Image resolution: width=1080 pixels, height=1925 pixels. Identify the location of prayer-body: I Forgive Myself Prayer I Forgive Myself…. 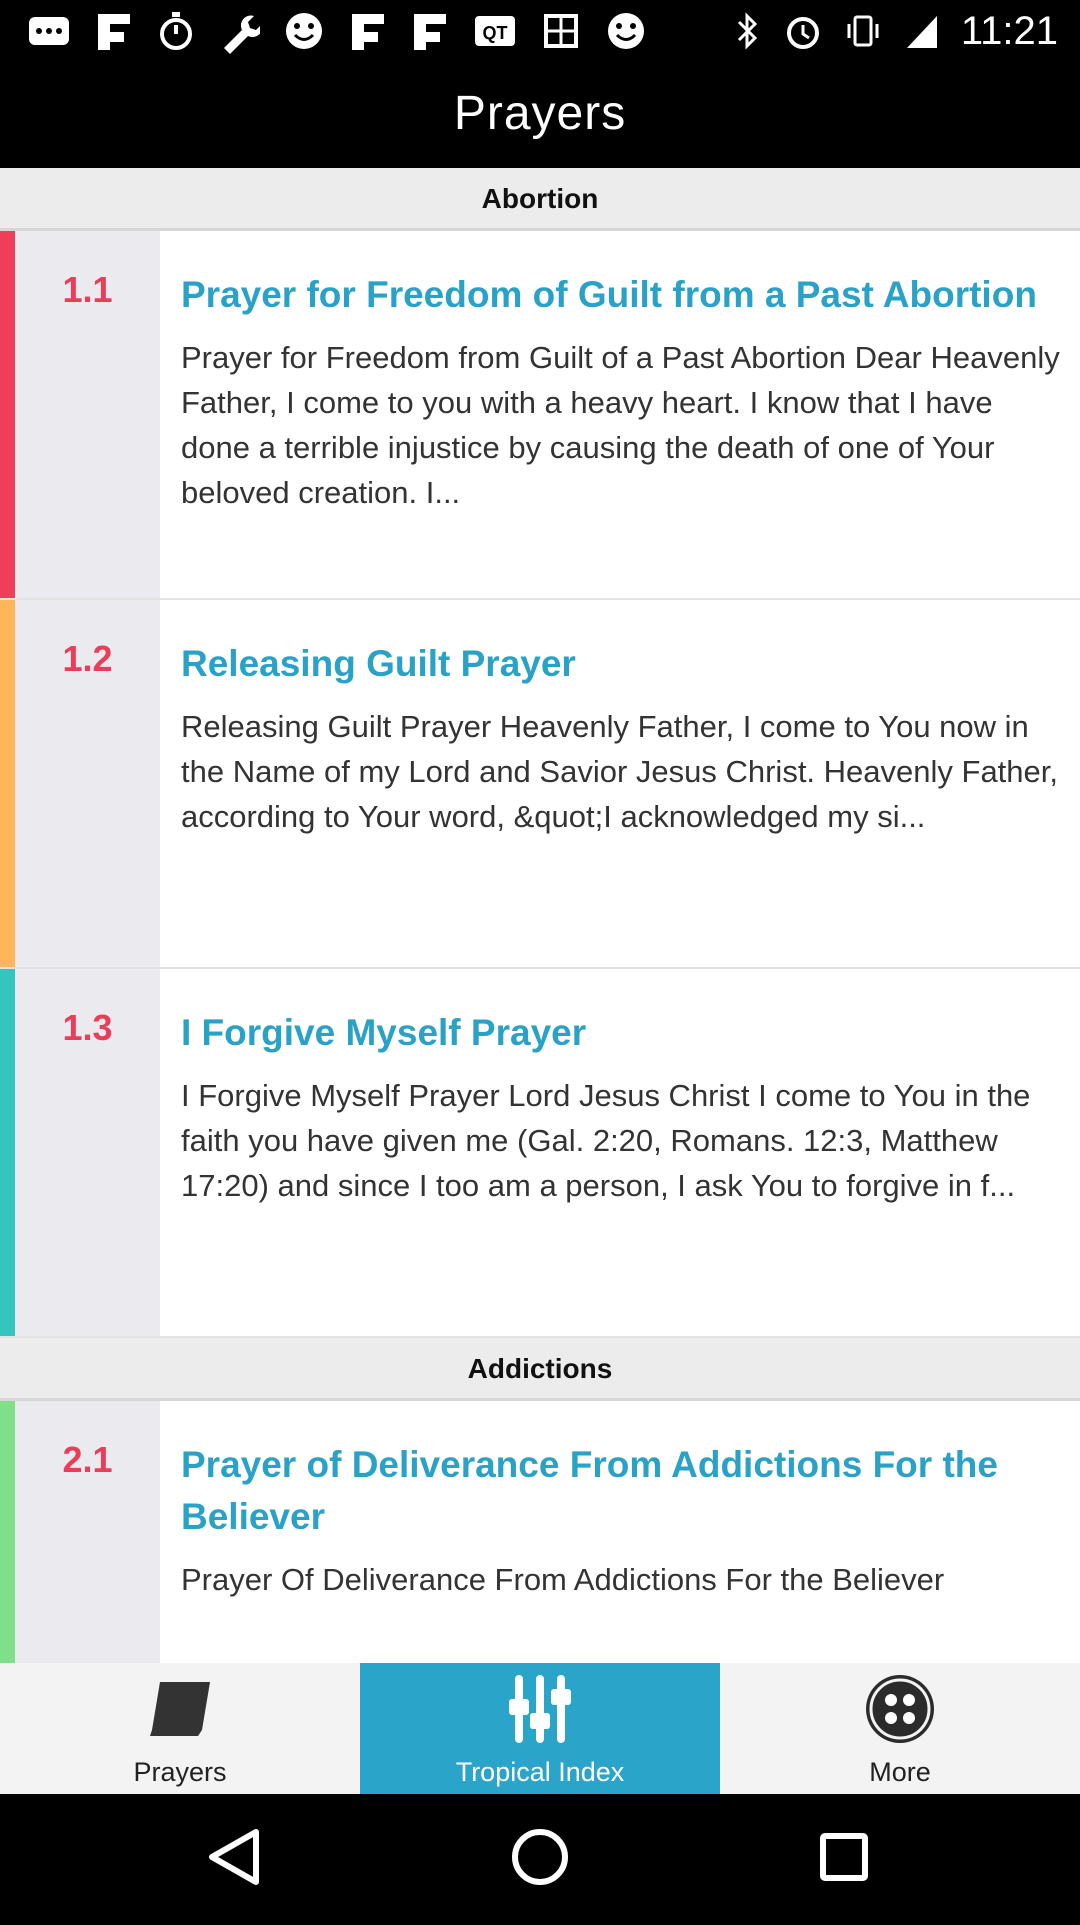
(621, 1107).